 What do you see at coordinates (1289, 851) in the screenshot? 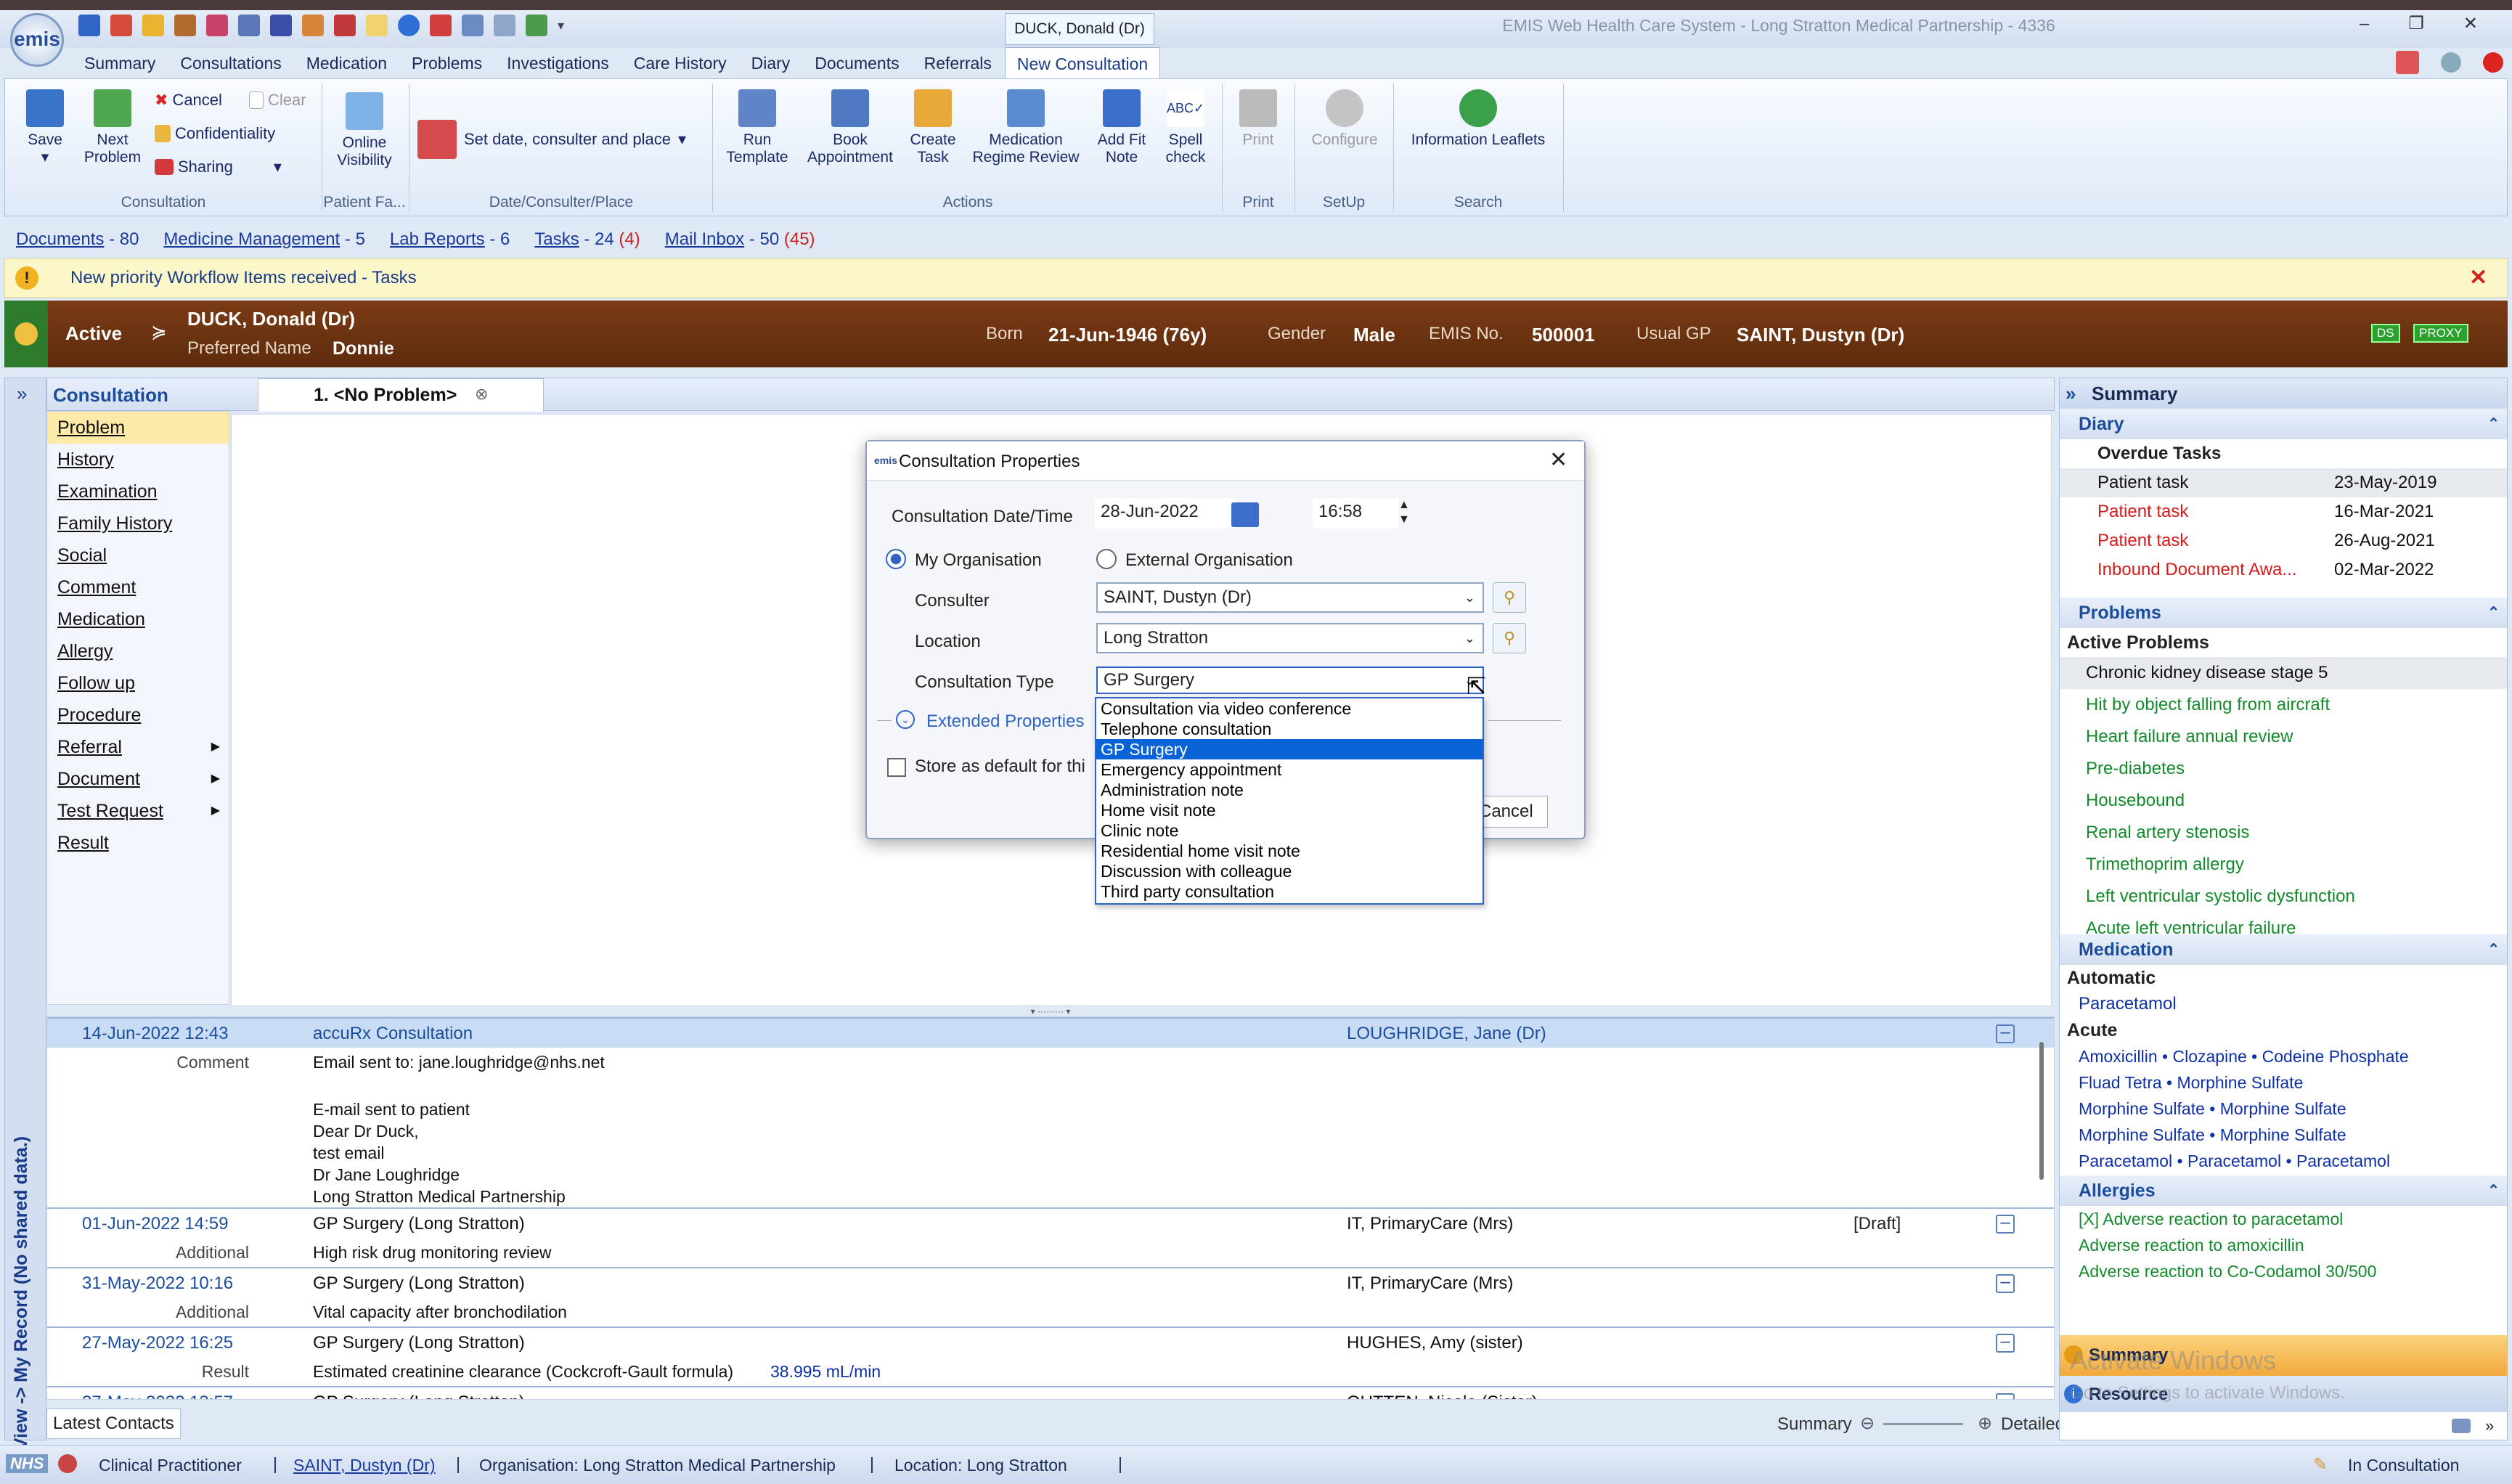
I see `consultation-type-option: Residential home visit note` at bounding box center [1289, 851].